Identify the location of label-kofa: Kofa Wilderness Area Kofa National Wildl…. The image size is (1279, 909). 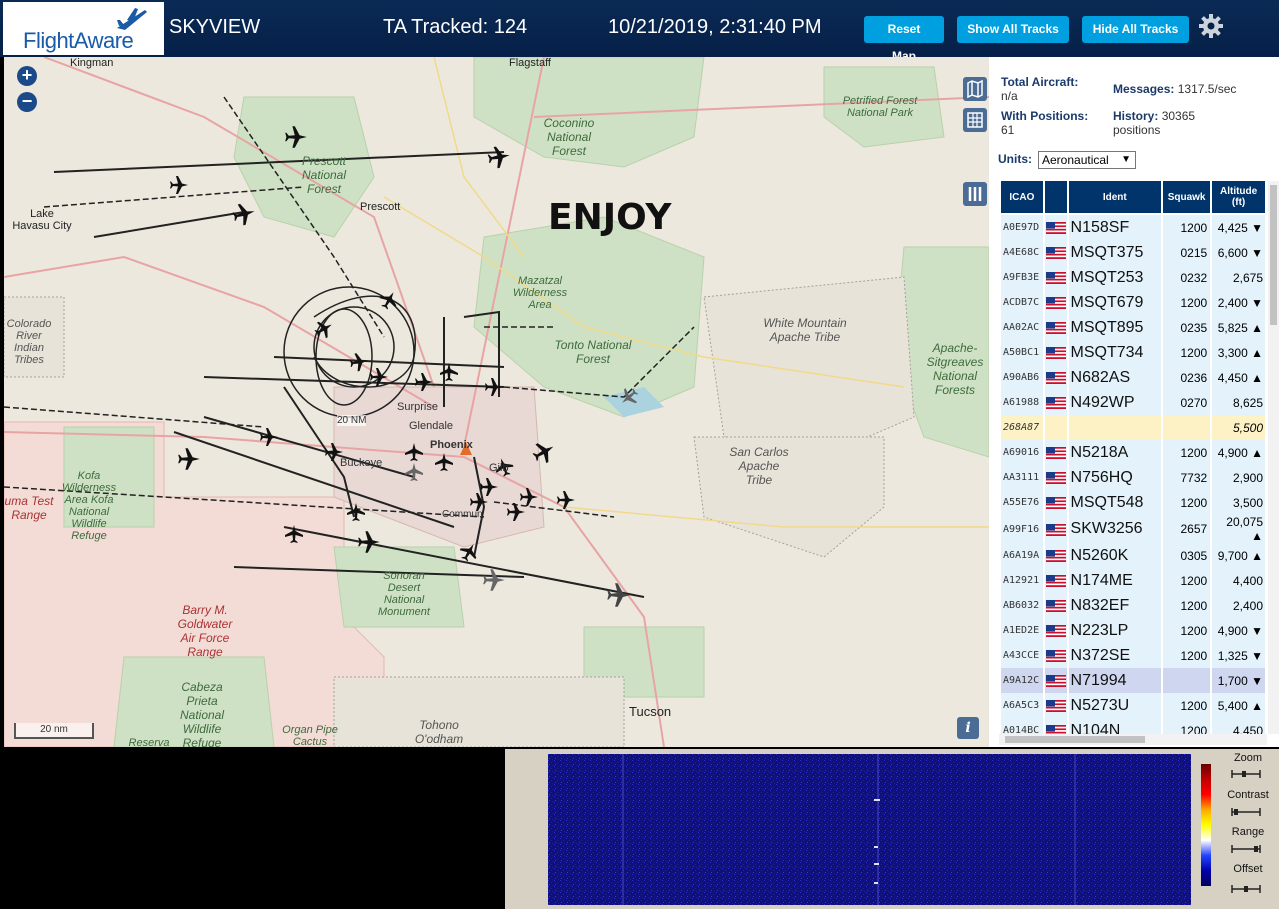
(89, 506).